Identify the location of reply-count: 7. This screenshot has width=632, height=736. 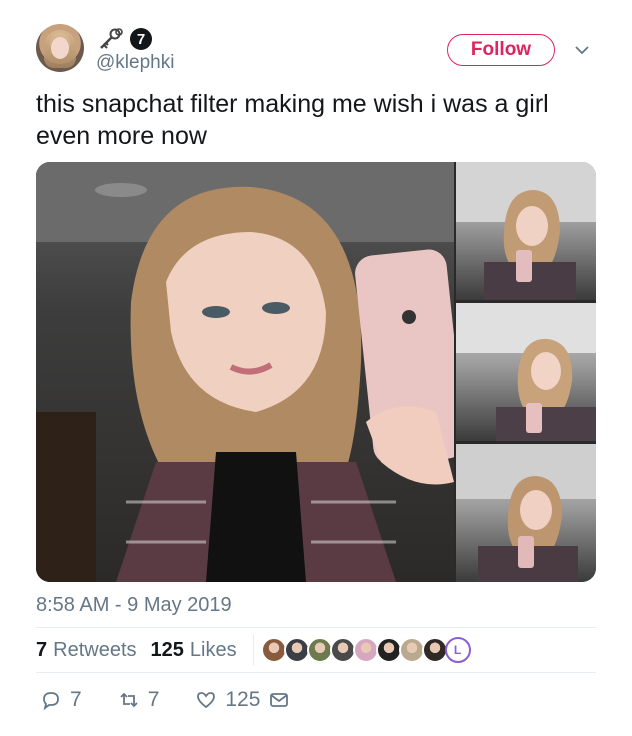
(76, 699).